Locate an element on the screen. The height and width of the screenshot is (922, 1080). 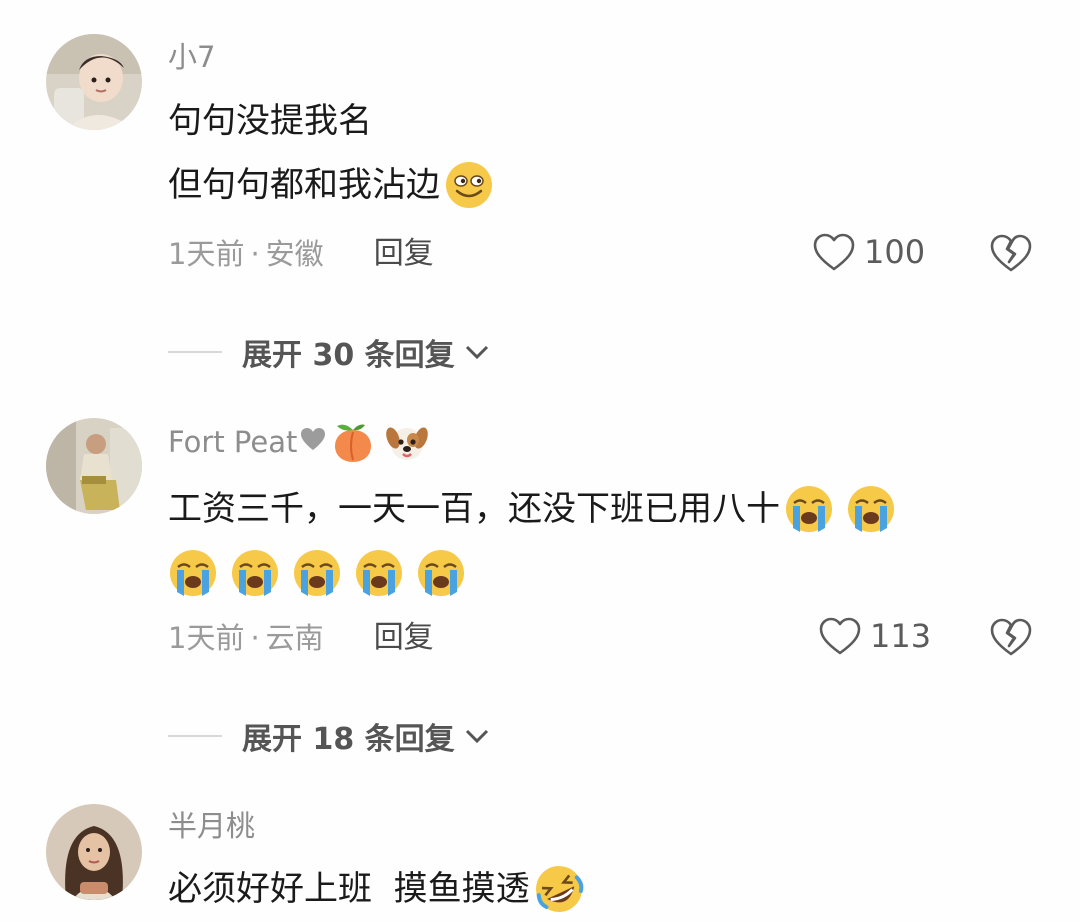
expand-replies-label: 展开 30 条回复 is located at coordinates (348, 355).